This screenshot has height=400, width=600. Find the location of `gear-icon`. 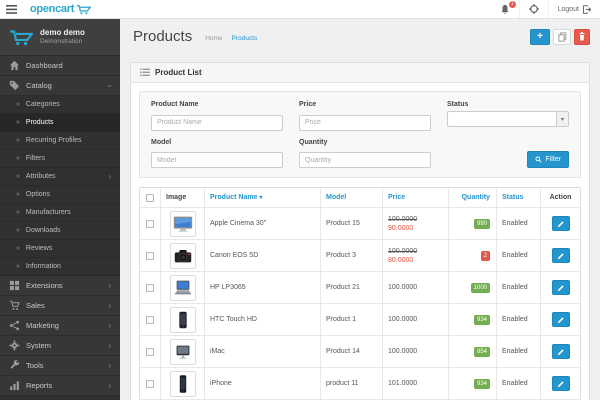

gear-icon is located at coordinates (14, 345).